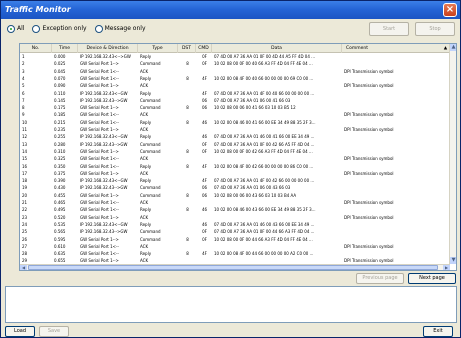 The image size is (461, 338). I want to click on scroll-up-icon: ▲, so click(453, 47).